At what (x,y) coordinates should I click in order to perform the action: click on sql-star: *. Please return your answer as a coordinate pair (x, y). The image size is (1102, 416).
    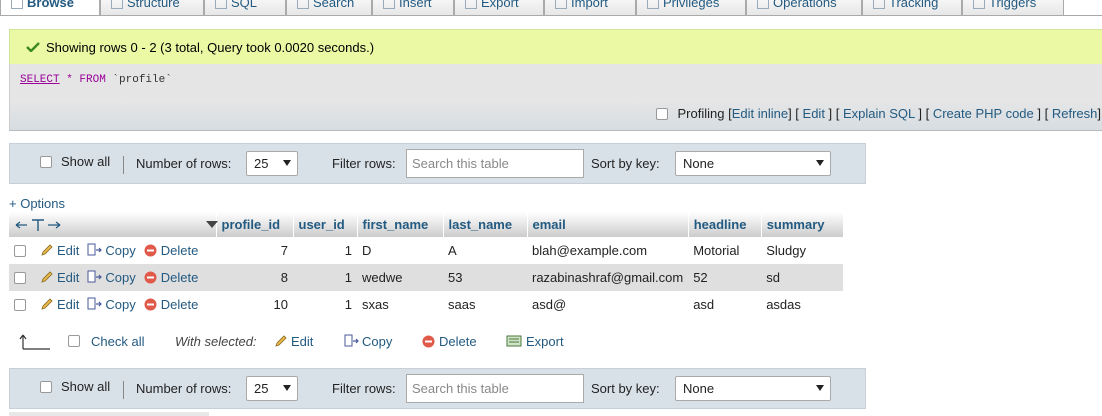
    Looking at the image, I should click on (69, 80).